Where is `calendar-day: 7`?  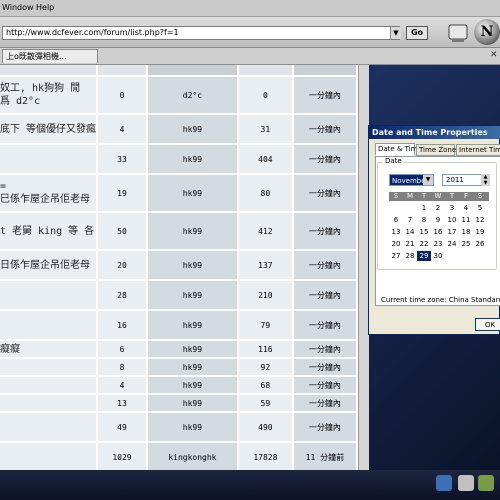
calendar-day: 7 is located at coordinates (410, 220).